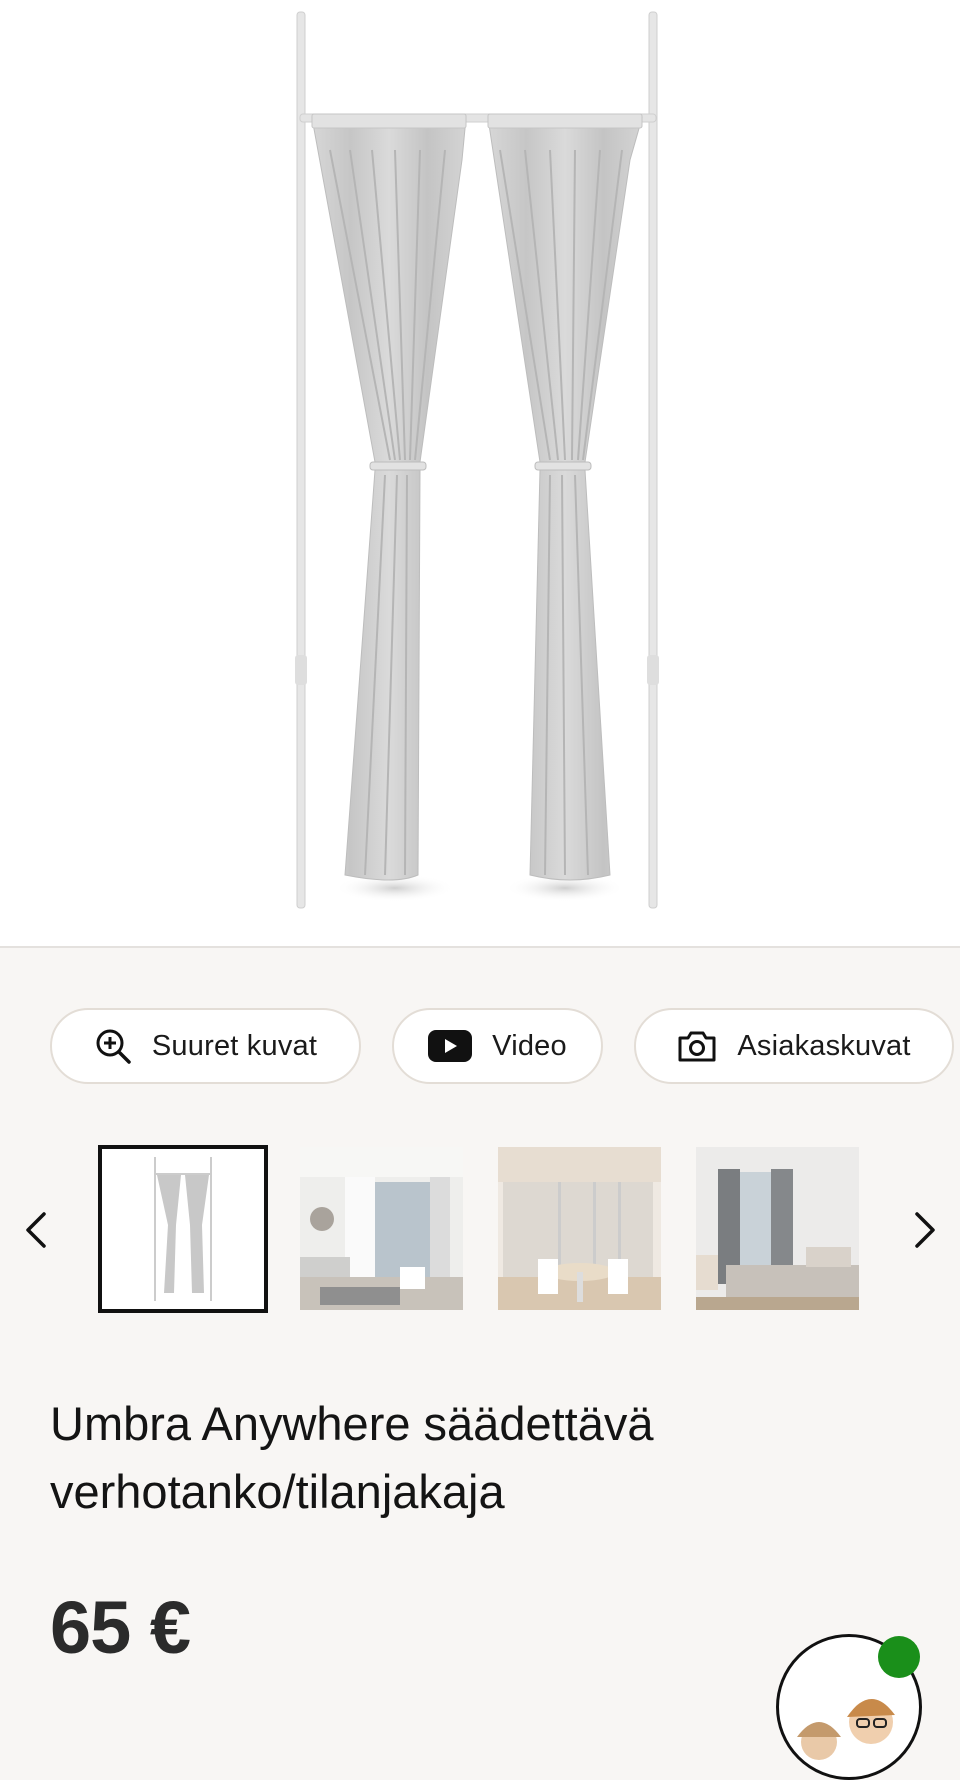  I want to click on thumbnail-bedroom-image, so click(777, 1228).